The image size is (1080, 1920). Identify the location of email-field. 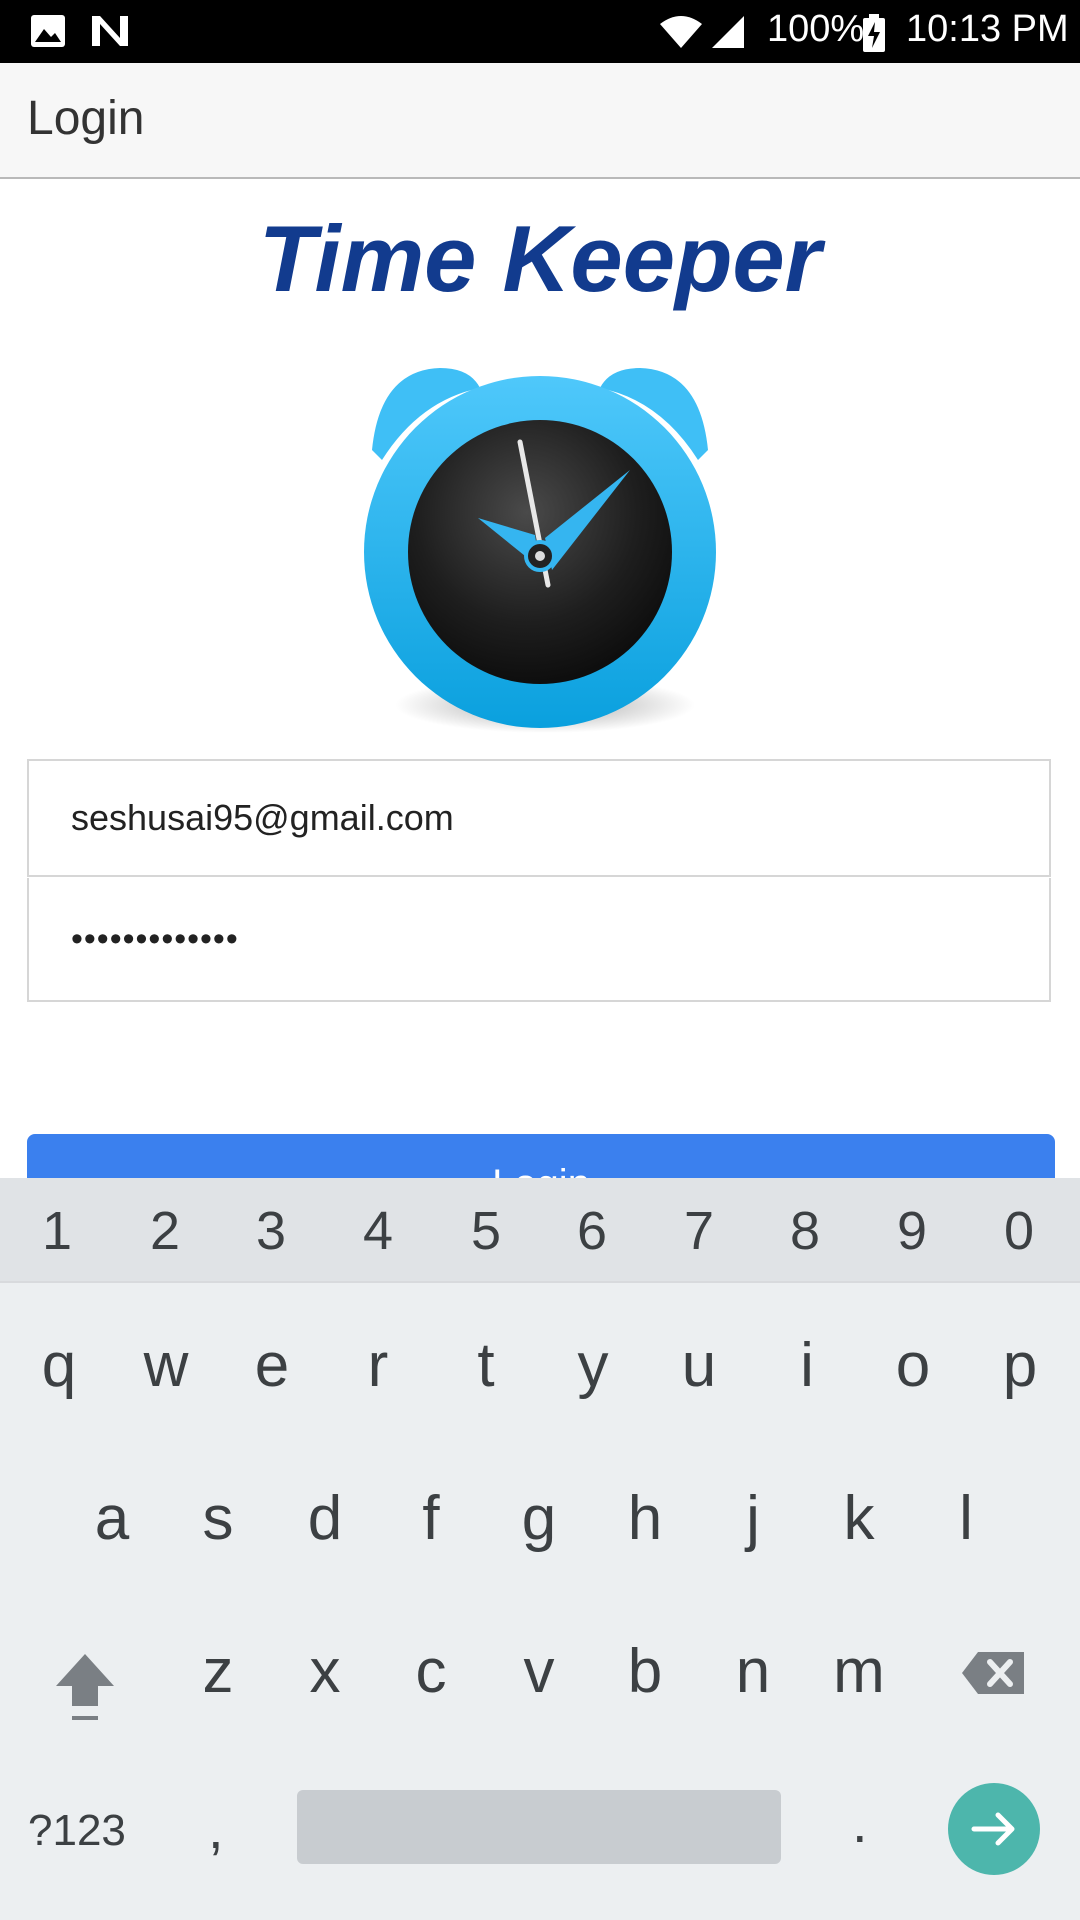
(539, 818).